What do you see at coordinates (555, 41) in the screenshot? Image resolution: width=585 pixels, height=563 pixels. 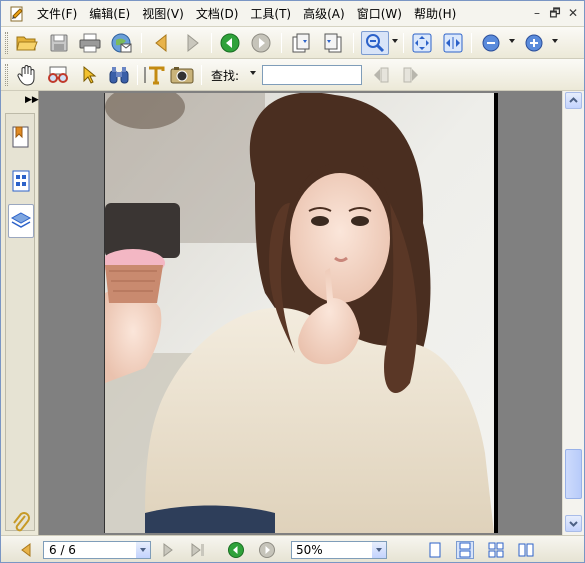 I see `zoom-in-dropdown` at bounding box center [555, 41].